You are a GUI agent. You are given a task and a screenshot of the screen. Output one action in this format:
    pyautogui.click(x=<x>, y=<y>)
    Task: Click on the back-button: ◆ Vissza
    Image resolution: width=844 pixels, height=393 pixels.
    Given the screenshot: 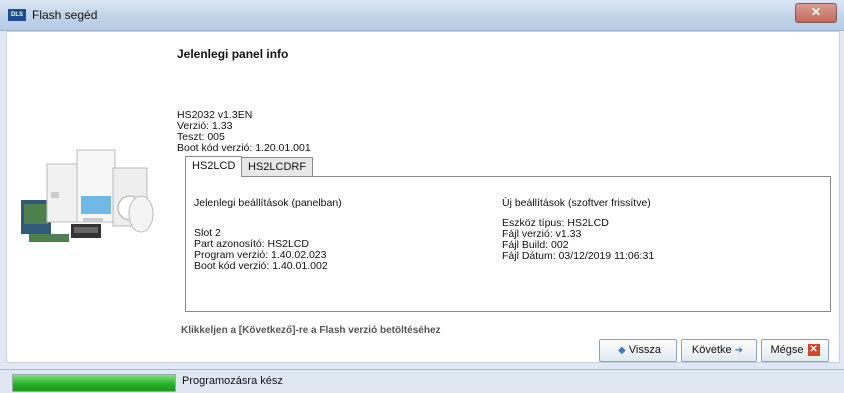 What is the action you would take?
    pyautogui.click(x=638, y=350)
    